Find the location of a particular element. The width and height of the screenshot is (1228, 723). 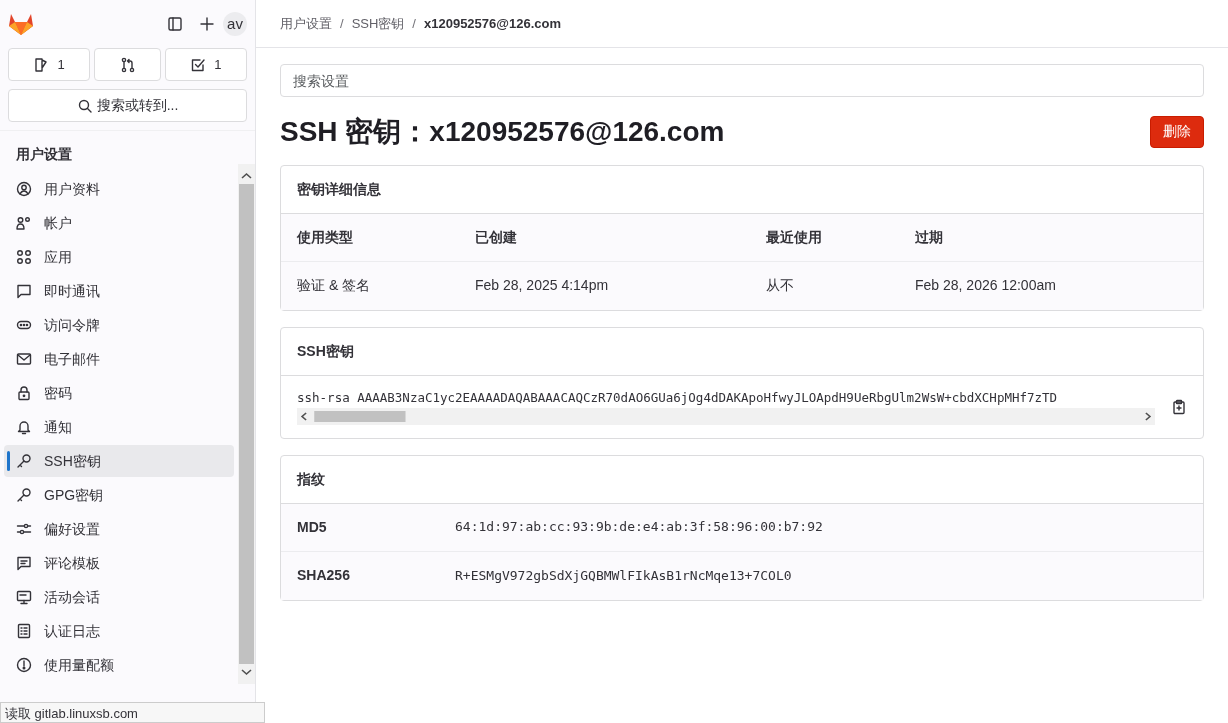

lock-icon is located at coordinates (24, 393).